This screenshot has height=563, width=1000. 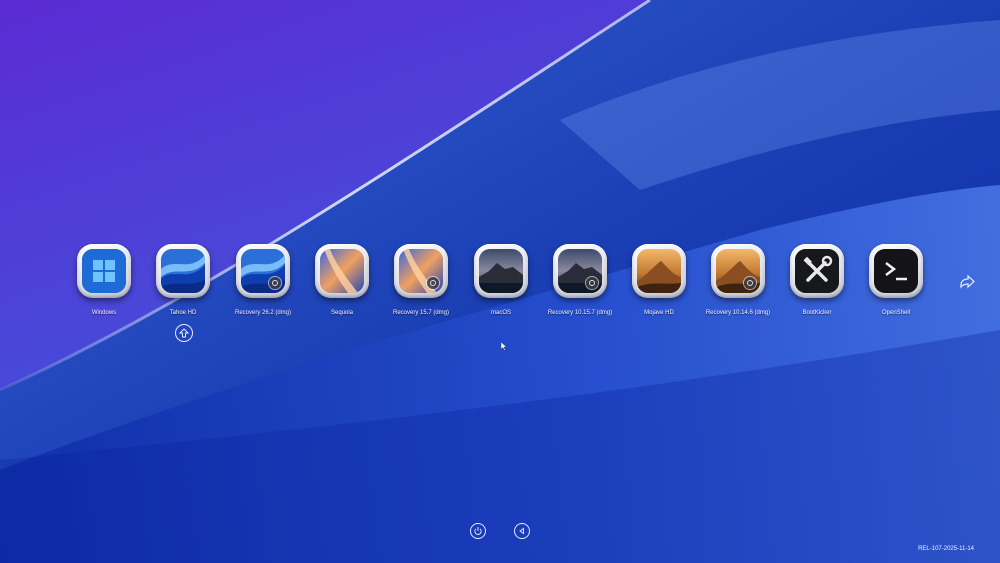 I want to click on tahoe-wallpaper-icon, so click(x=183, y=271).